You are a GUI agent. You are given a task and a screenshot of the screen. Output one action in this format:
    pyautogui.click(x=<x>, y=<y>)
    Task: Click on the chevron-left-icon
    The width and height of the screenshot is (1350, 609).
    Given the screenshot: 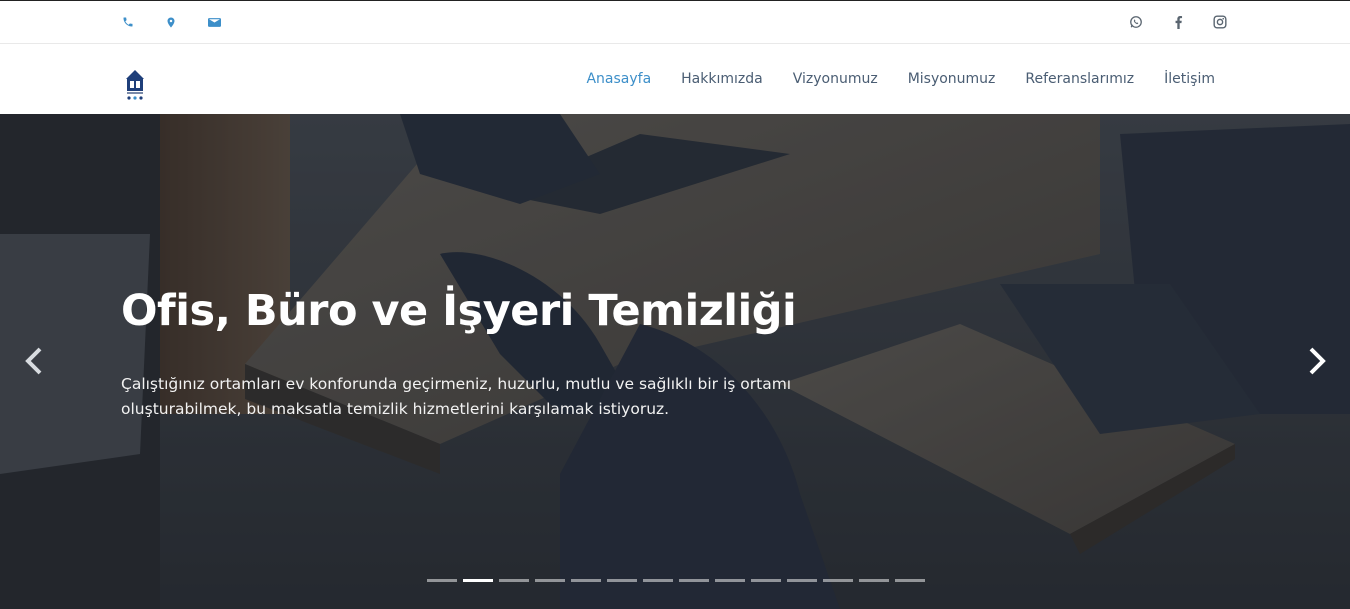 What is the action you would take?
    pyautogui.click(x=34, y=361)
    